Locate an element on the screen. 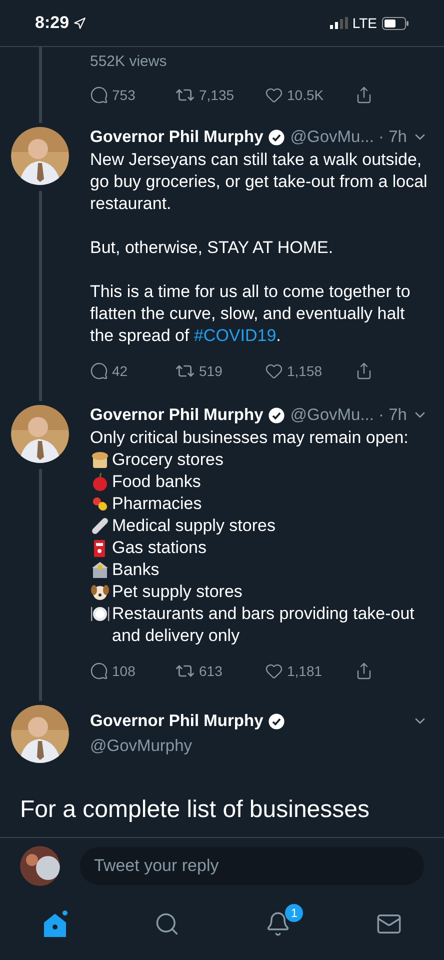 This screenshot has height=960, width=444. reply-field: Tweet your reply is located at coordinates (252, 866).